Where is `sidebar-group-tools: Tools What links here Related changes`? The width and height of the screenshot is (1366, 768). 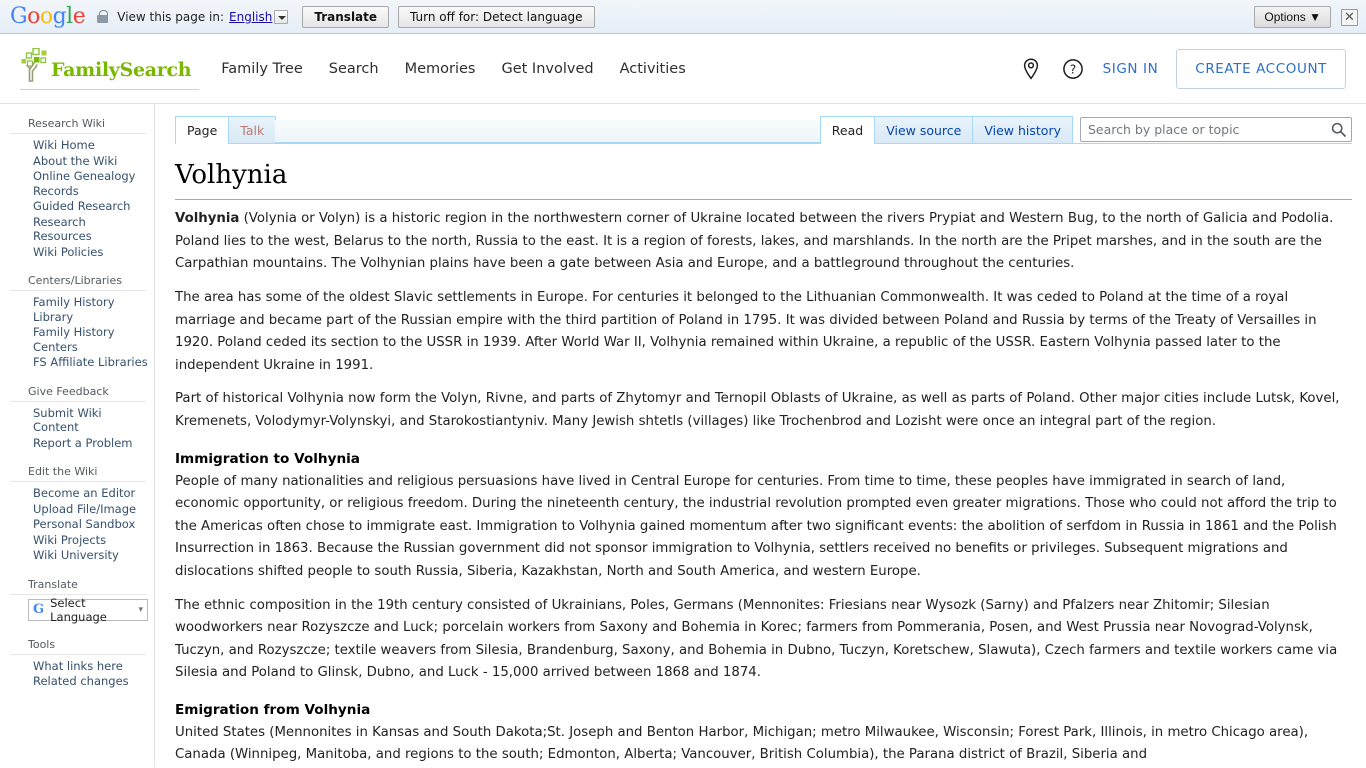 sidebar-group-tools: Tools What links here Related changes is located at coordinates (77, 661).